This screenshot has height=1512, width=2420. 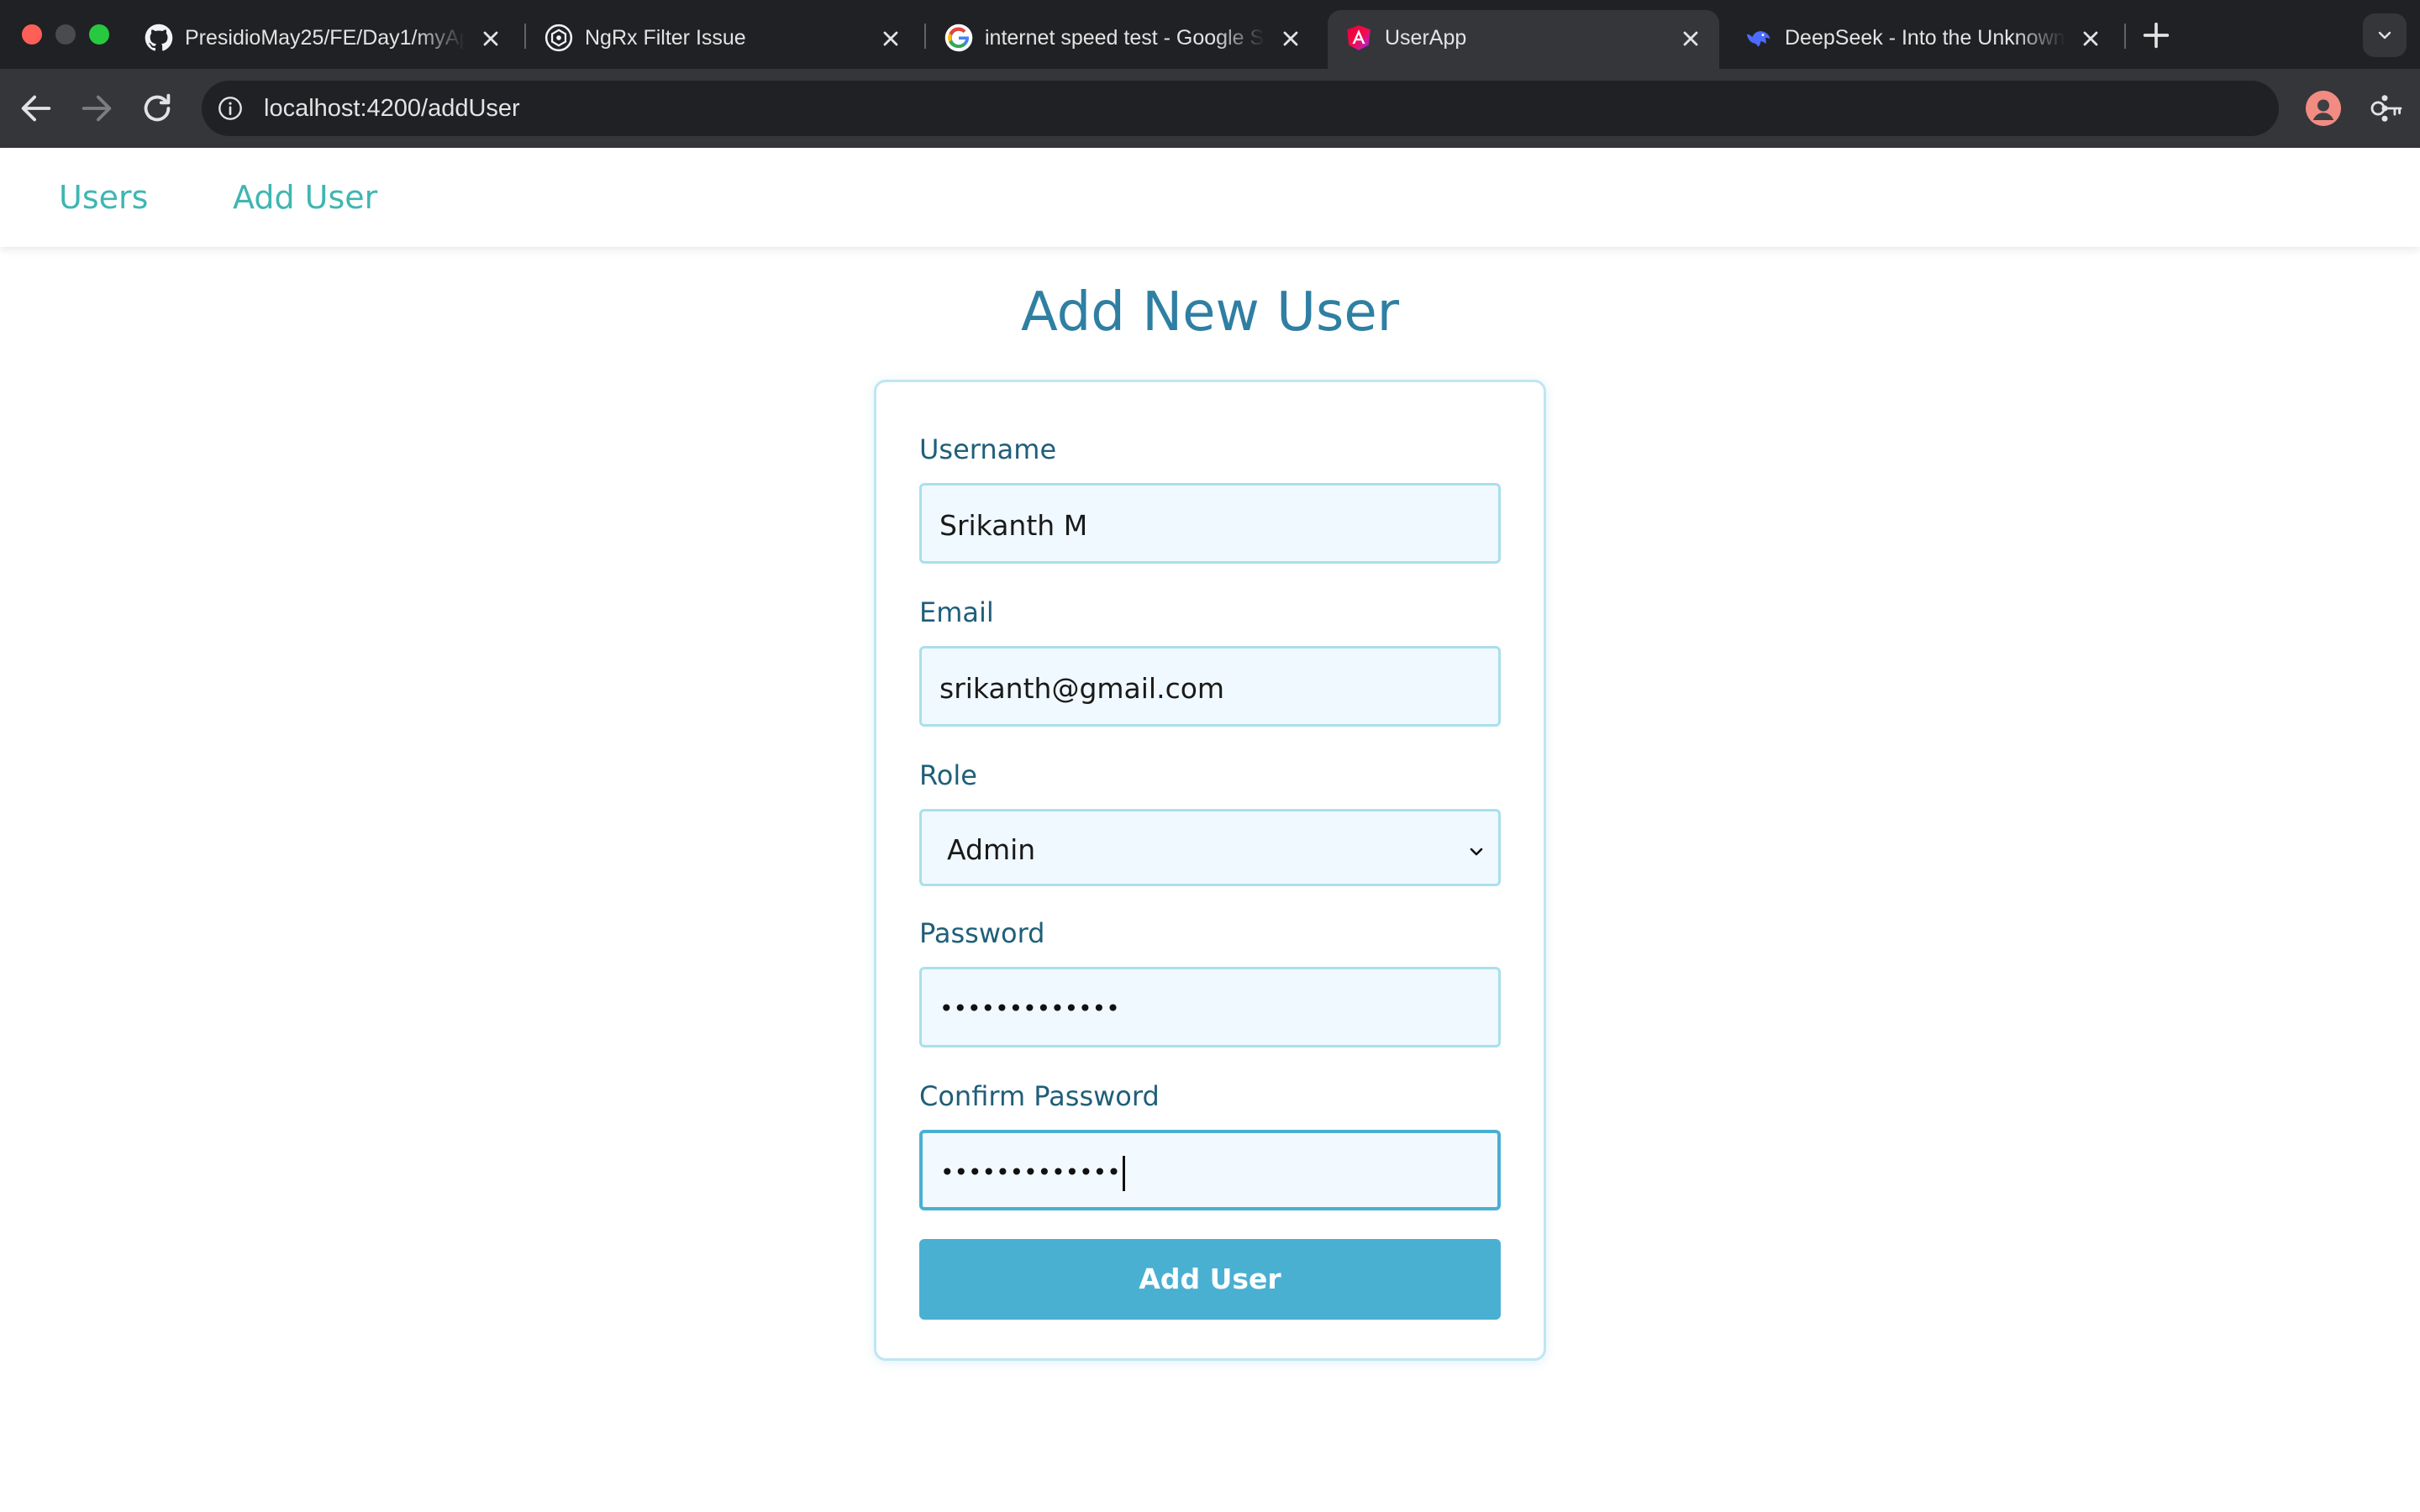 I want to click on tab-search-button, so click(x=2385, y=35).